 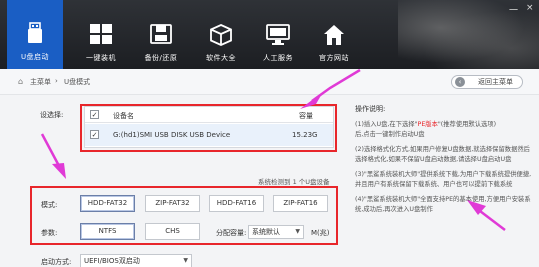 I want to click on headset-icon, so click(x=278, y=34).